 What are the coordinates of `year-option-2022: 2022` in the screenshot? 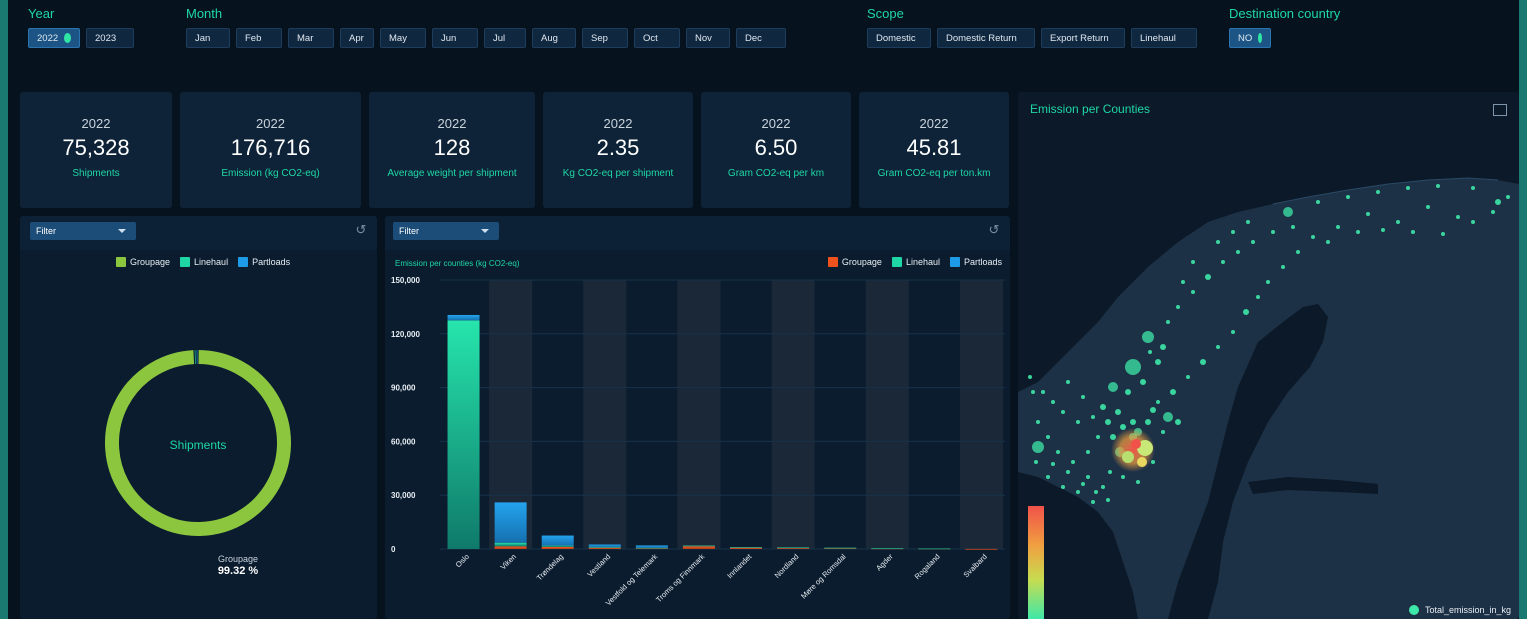 It's located at (54, 38).